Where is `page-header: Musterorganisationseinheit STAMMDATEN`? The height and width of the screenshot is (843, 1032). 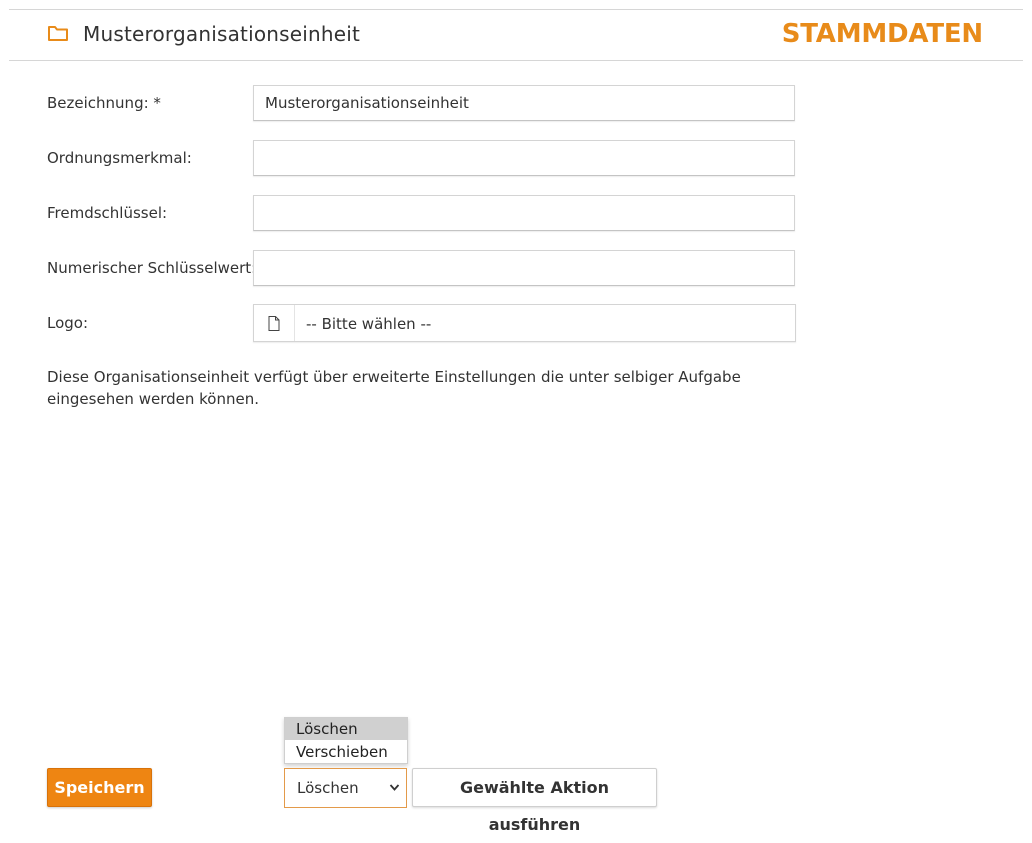
page-header: Musterorganisationseinheit STAMMDATEN is located at coordinates (516, 35).